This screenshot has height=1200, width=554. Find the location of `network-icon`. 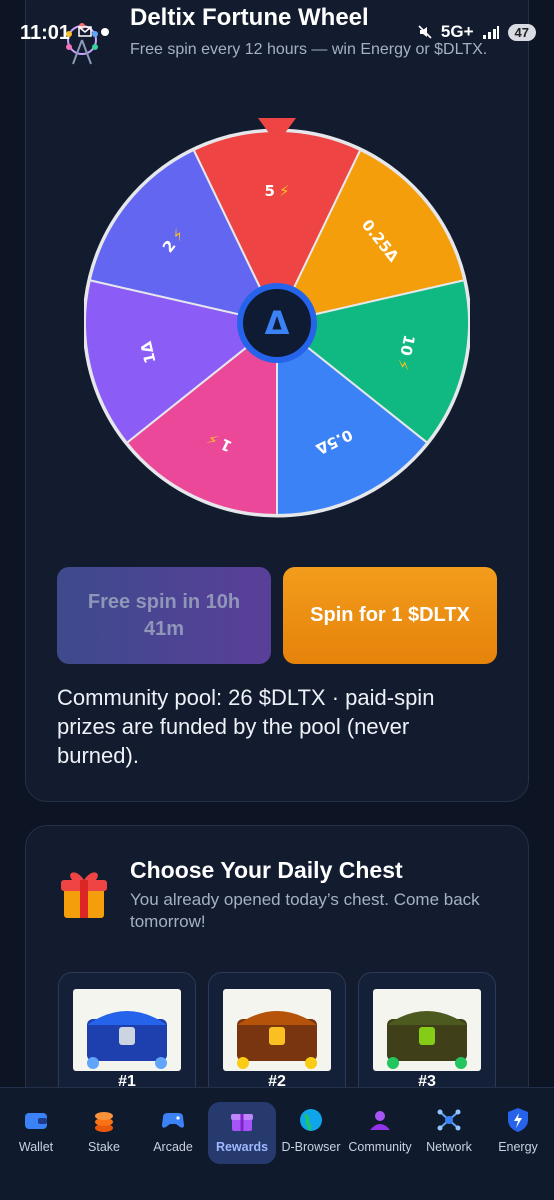

network-icon is located at coordinates (449, 1120).